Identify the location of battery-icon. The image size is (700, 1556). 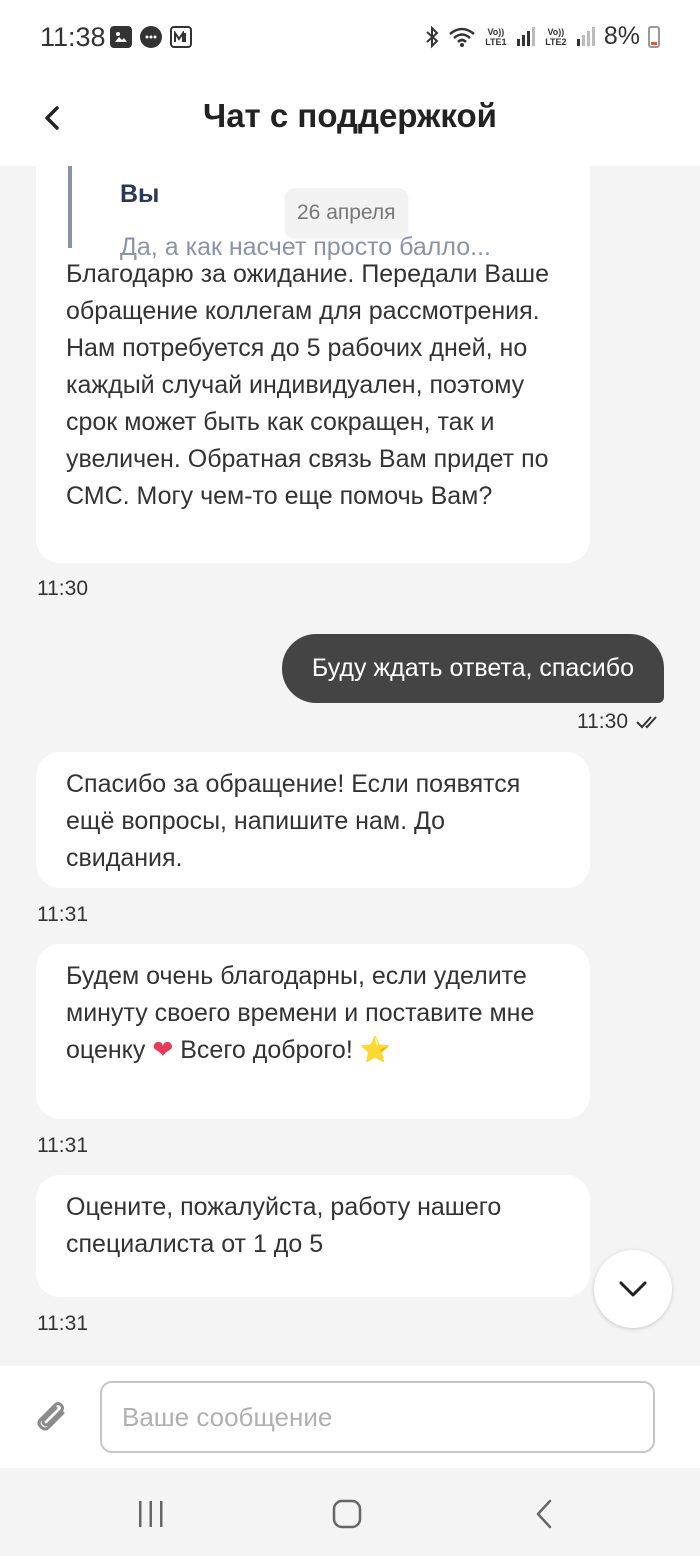
(654, 36).